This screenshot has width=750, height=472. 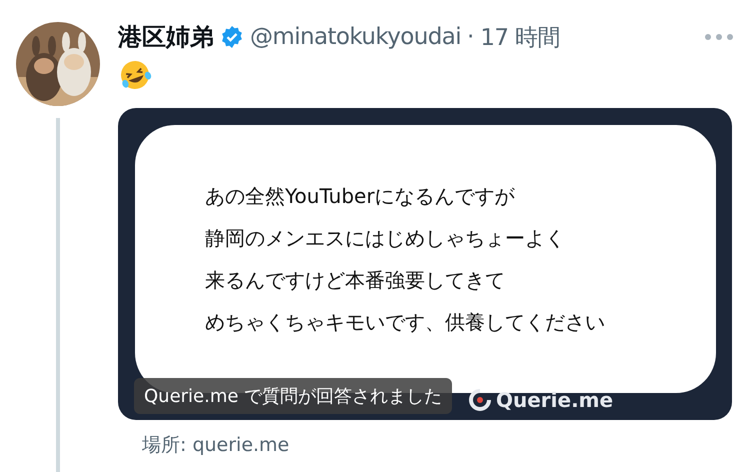 I want to click on more-icon, so click(x=719, y=37).